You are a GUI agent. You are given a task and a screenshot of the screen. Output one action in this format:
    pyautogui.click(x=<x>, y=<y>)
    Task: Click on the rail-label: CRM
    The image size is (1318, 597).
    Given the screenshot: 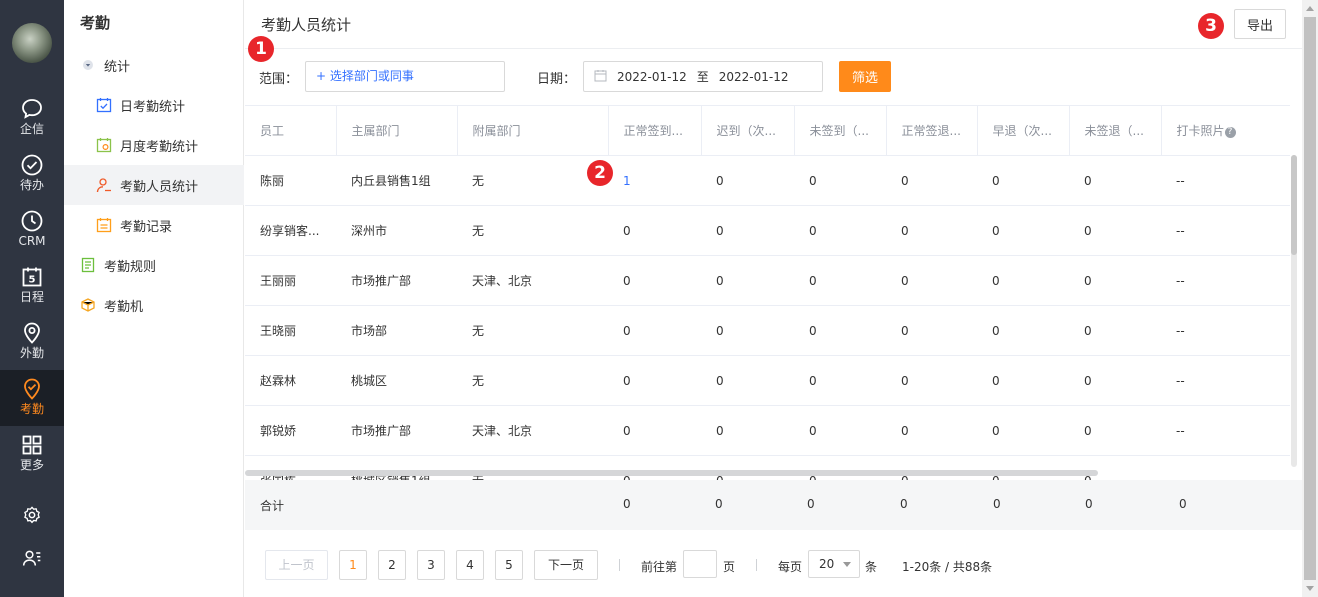 What is the action you would take?
    pyautogui.click(x=32, y=241)
    